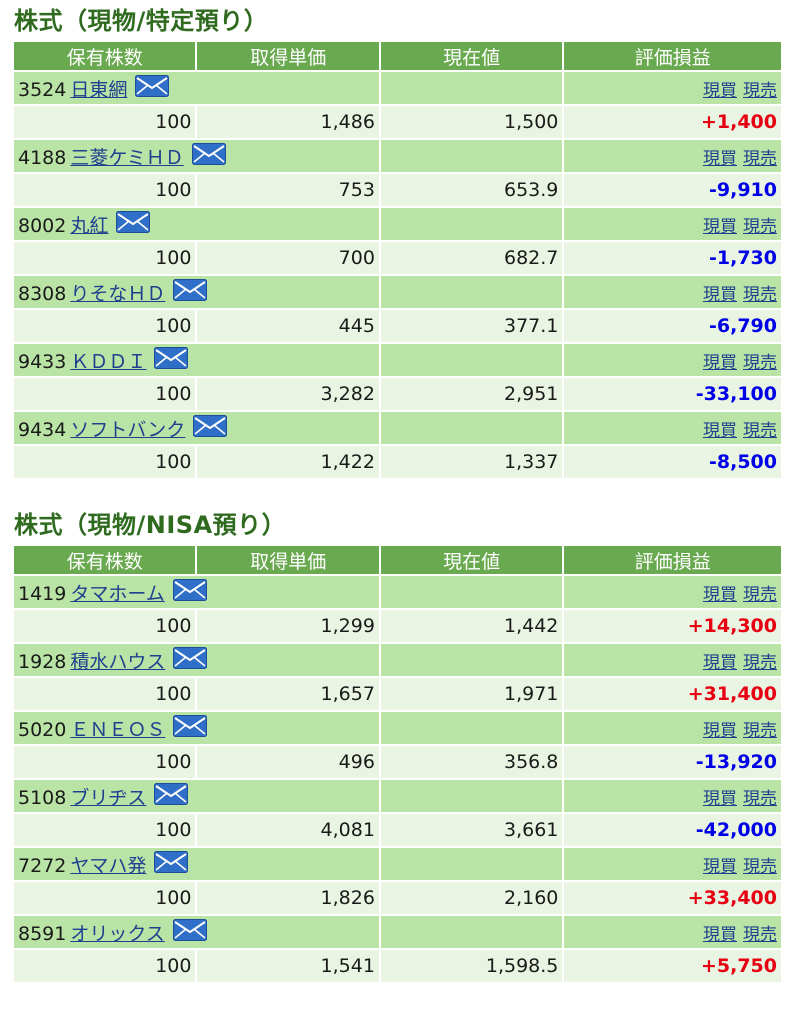 Image resolution: width=792 pixels, height=1026 pixels. Describe the element at coordinates (117, 594) in the screenshot. I see `stock-name-link: タマホーム` at that location.